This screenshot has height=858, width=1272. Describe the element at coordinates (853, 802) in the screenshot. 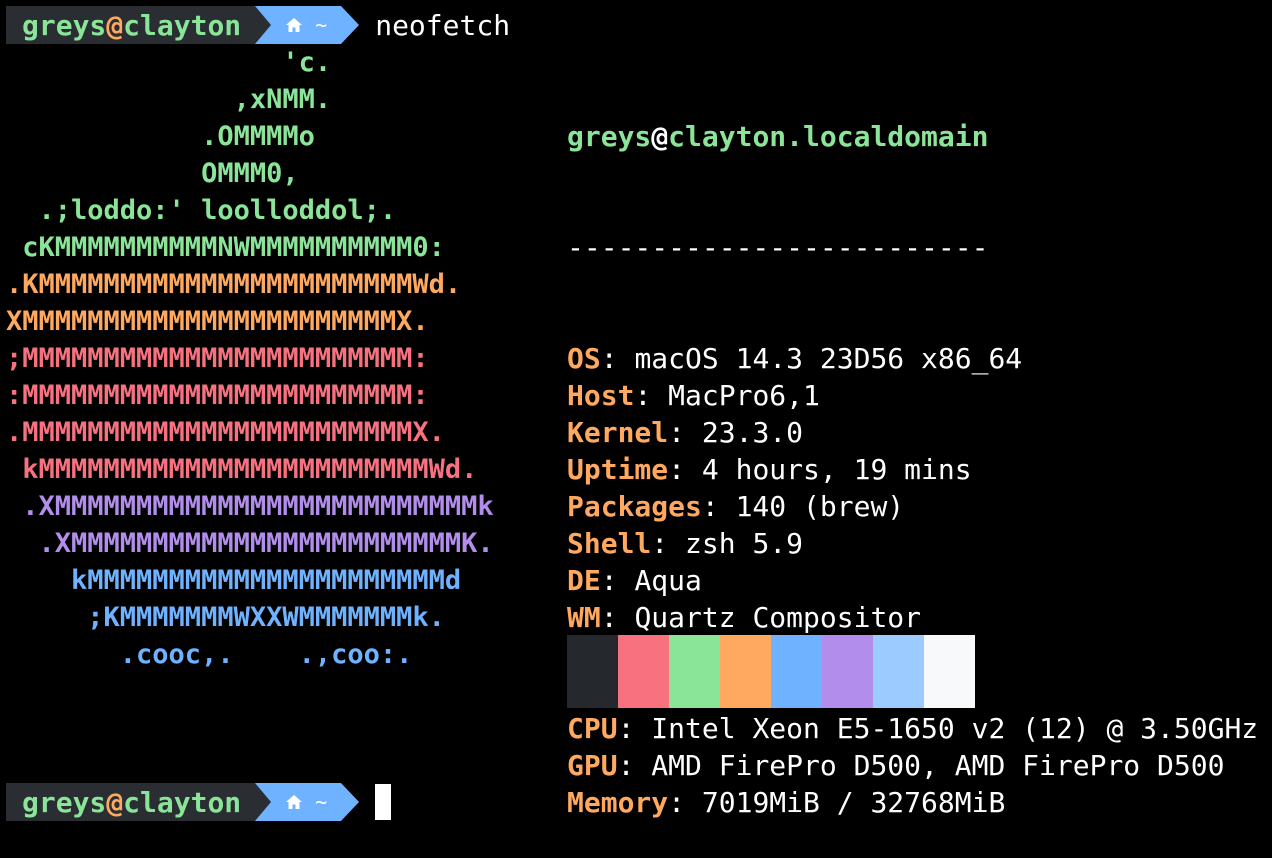

I see `info-value: 7019MiB / 32768MiB` at that location.